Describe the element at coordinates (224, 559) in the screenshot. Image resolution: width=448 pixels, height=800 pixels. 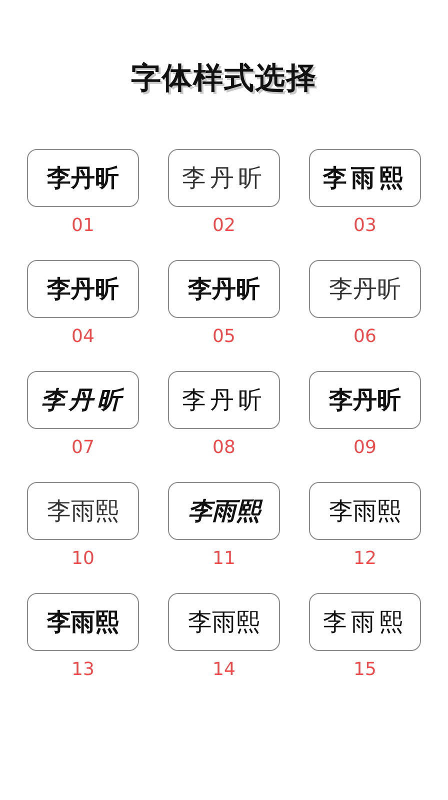
I see `style-number: 11` at that location.